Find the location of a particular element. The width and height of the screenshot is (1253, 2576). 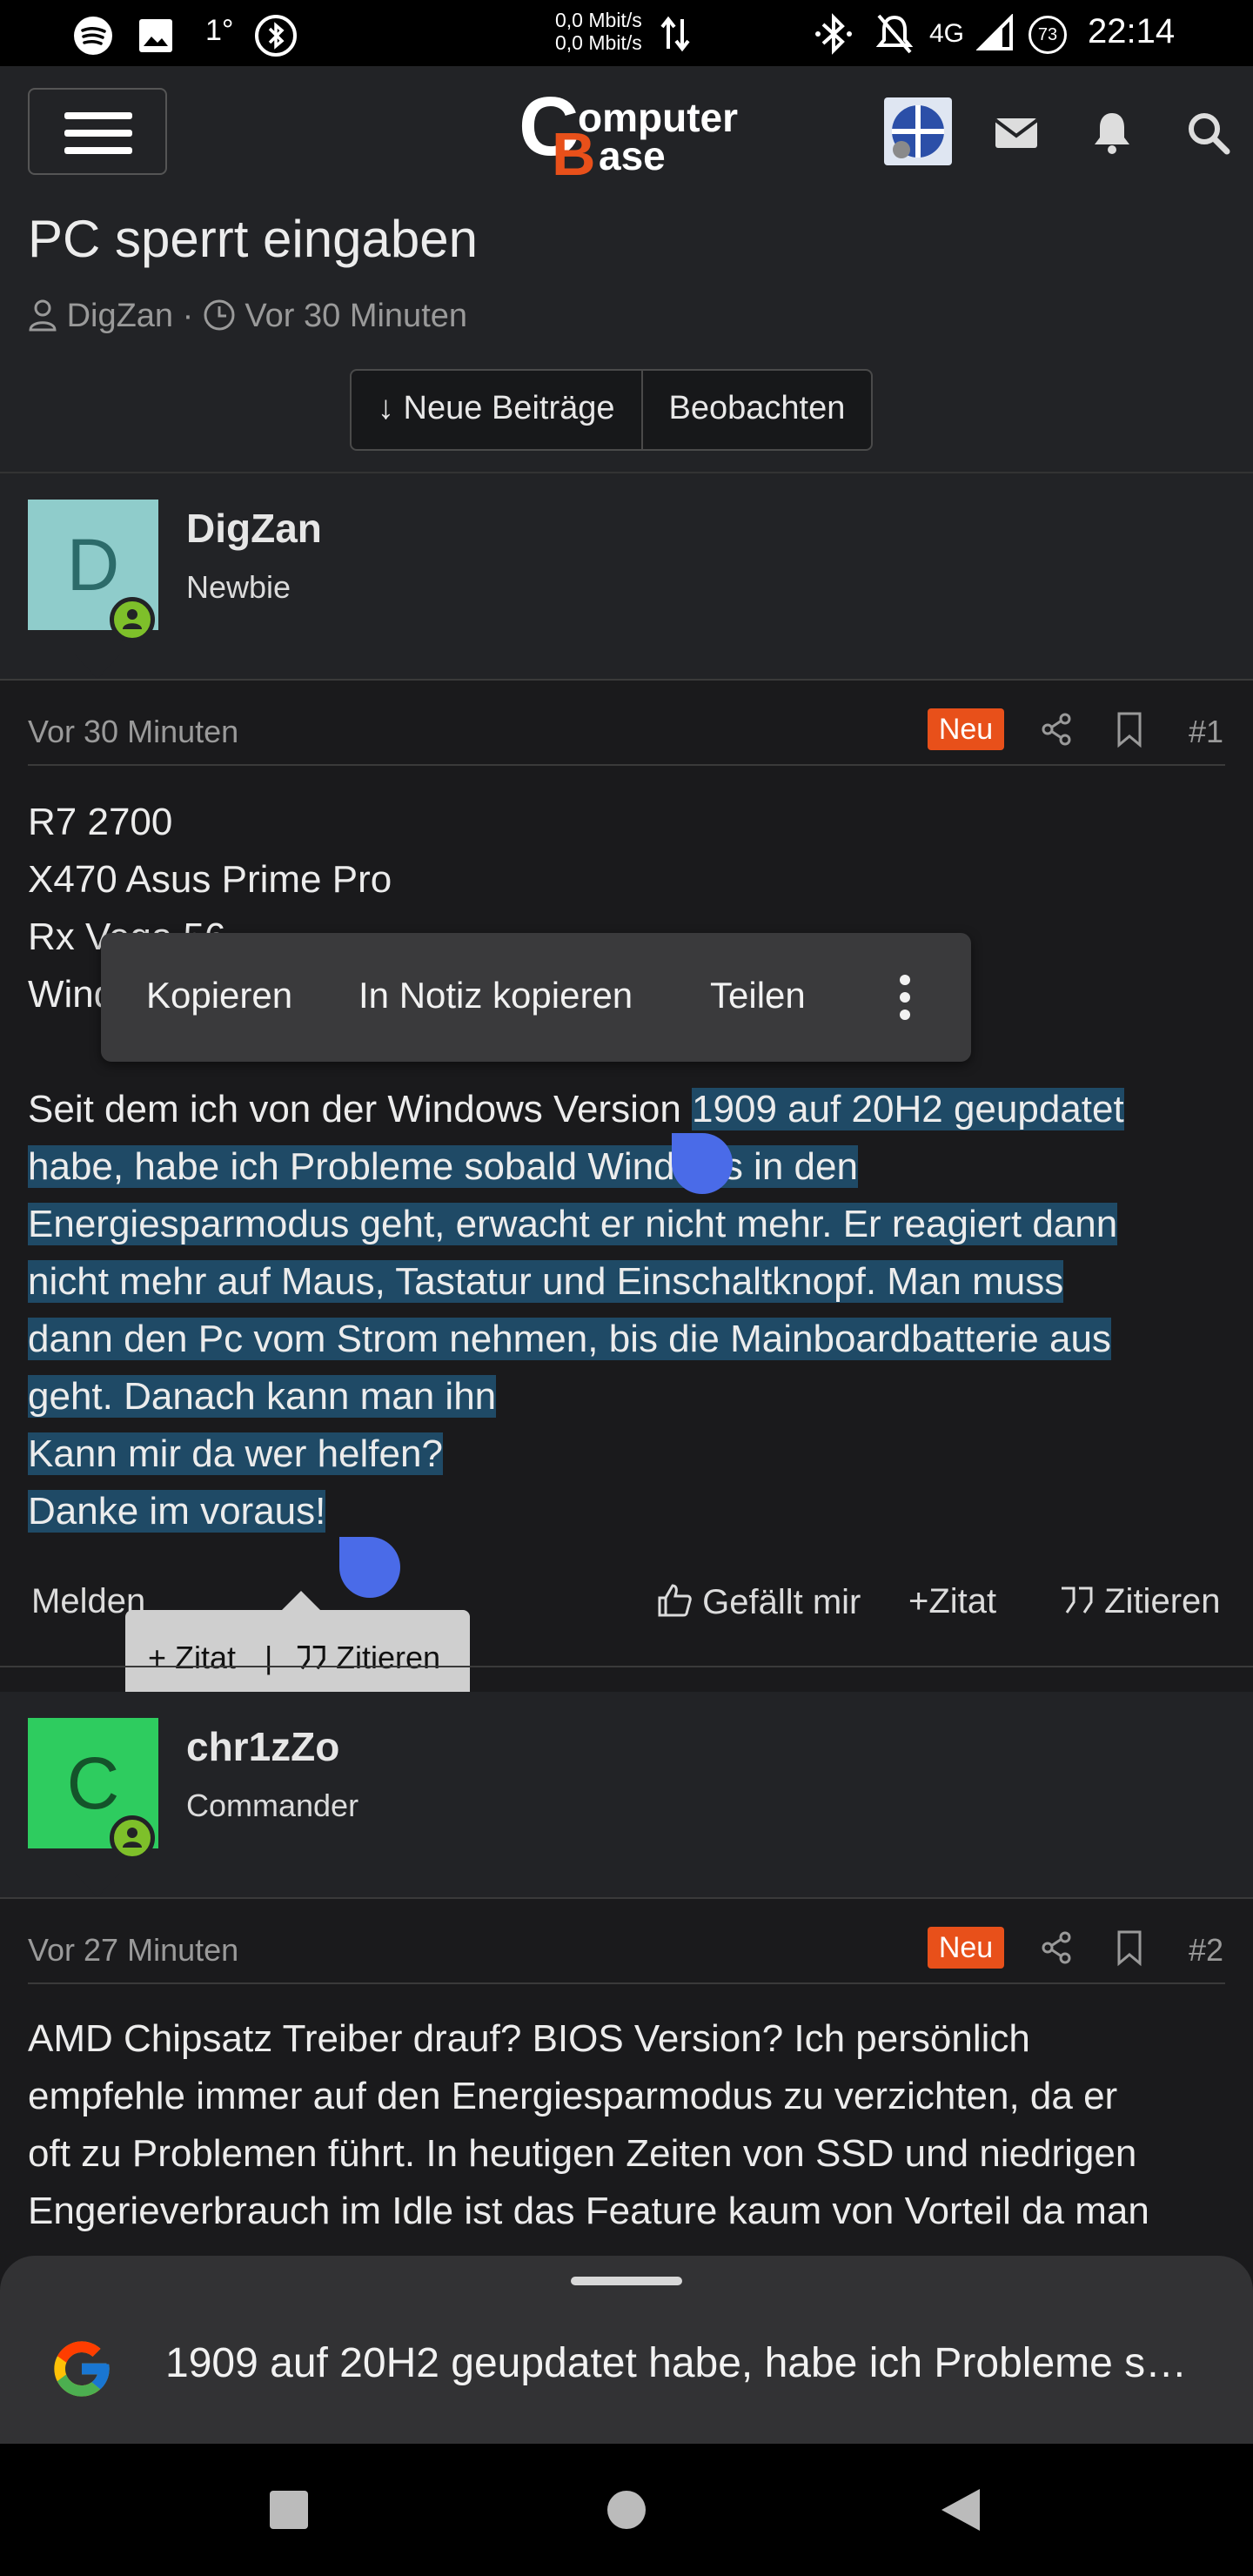

post-1-paragraph-line: geht. Danach kann man ihn is located at coordinates (262, 1397).